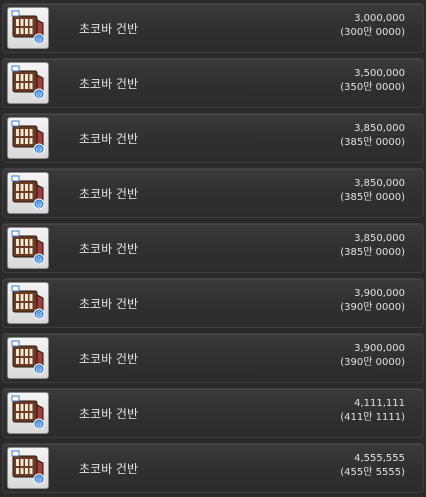 The image size is (426, 497). I want to click on item-price-korean: (300만 0000), so click(372, 32).